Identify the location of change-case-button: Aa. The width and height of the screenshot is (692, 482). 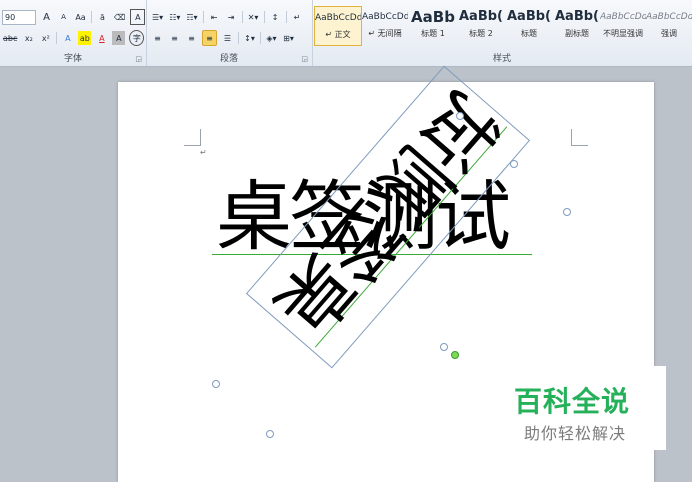
(80, 17).